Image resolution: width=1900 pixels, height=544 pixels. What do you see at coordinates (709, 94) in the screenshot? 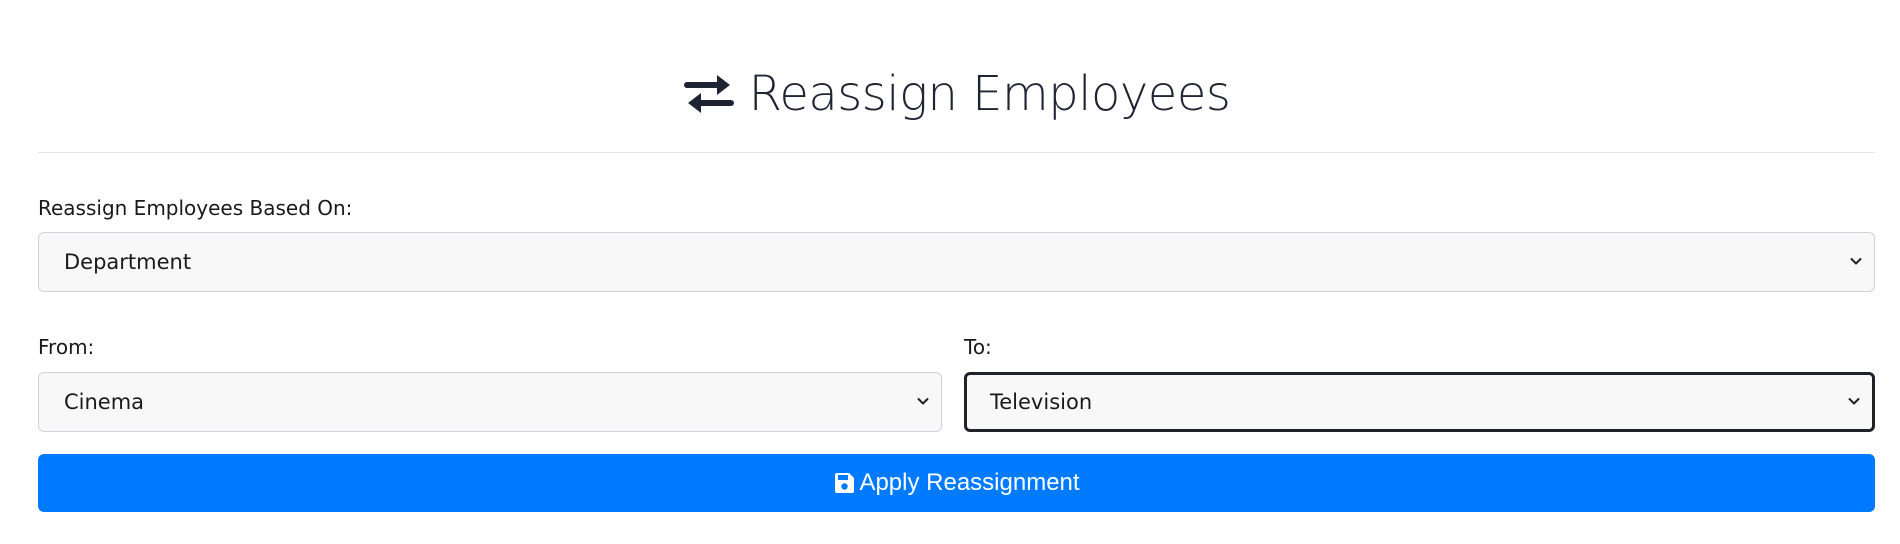
I see `exchange-arrows-icon` at bounding box center [709, 94].